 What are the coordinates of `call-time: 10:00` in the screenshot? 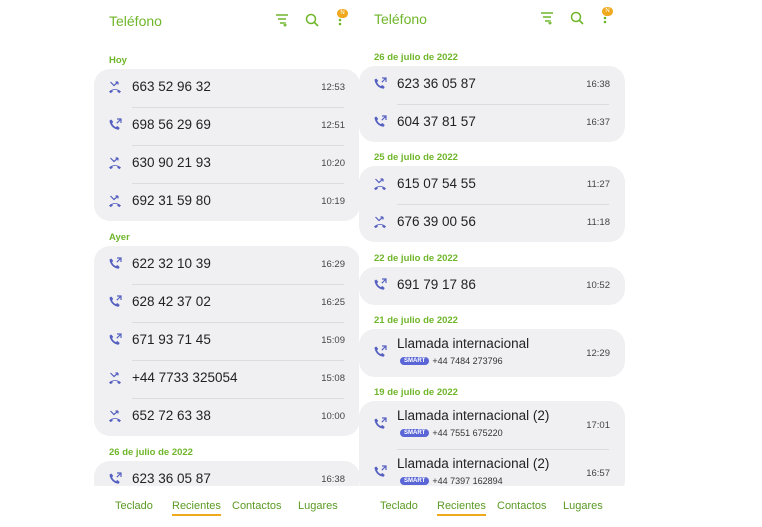 It's located at (333, 416).